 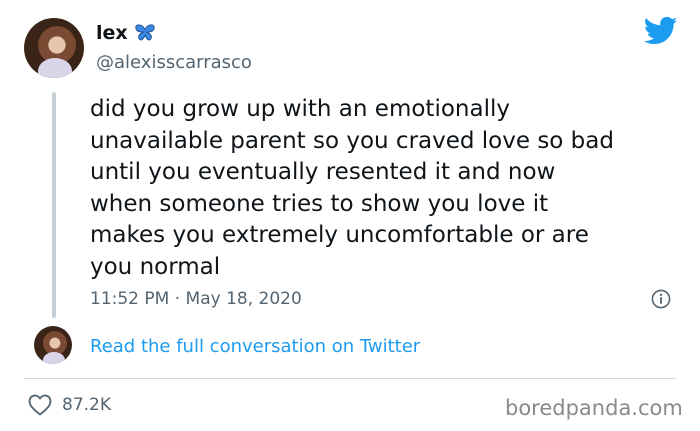 I want to click on info-icon, so click(x=661, y=299).